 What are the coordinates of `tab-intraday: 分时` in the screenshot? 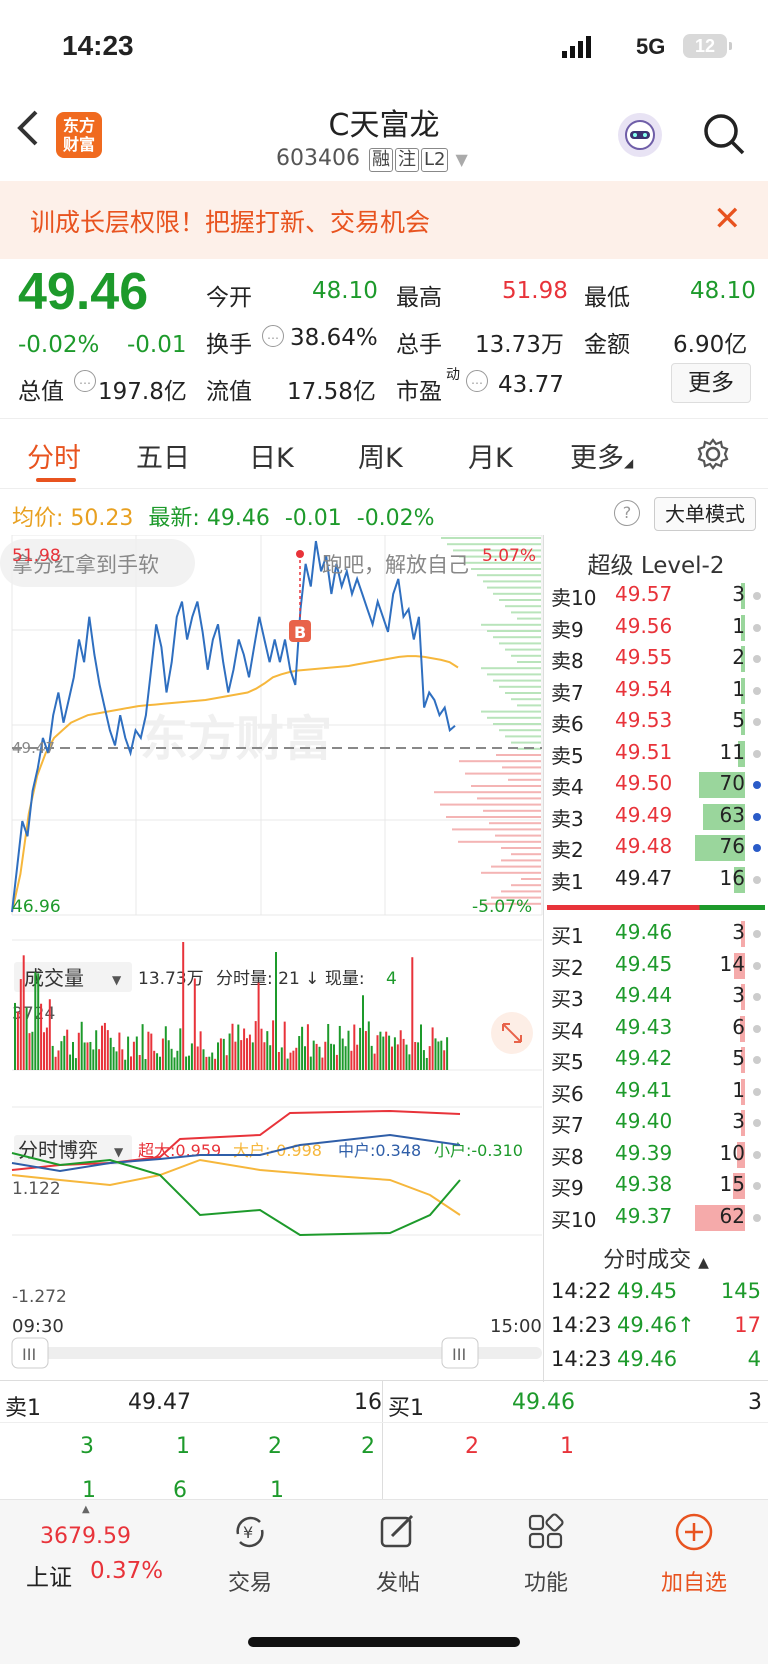 It's located at (54, 455).